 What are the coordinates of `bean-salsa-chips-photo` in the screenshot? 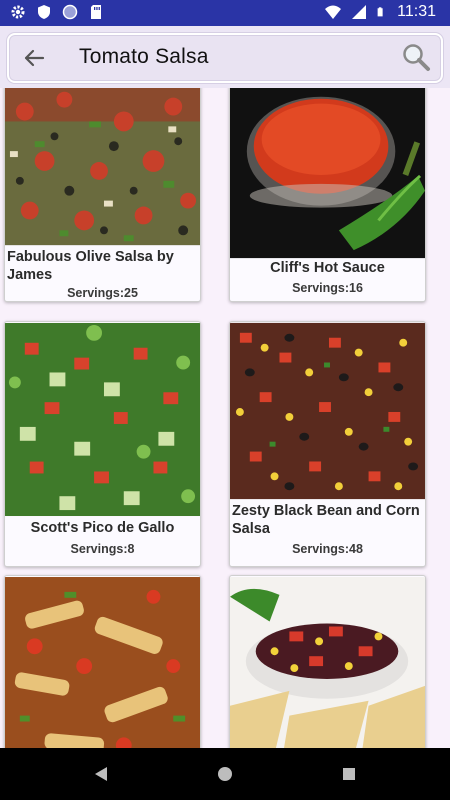 It's located at (327, 662).